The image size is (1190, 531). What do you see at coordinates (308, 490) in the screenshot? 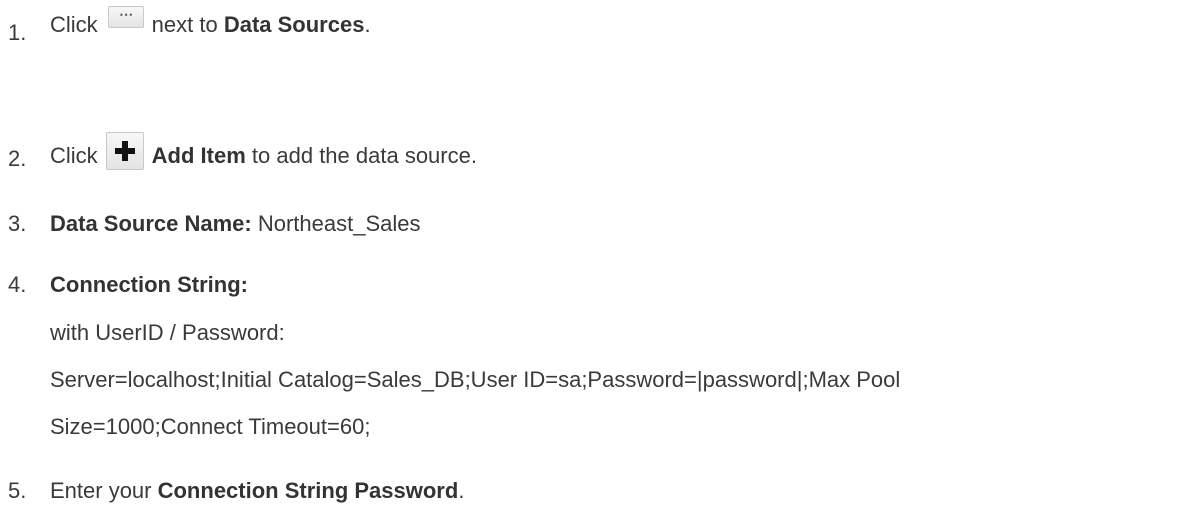
I see `connection-string-password-label: Connection String Password` at bounding box center [308, 490].